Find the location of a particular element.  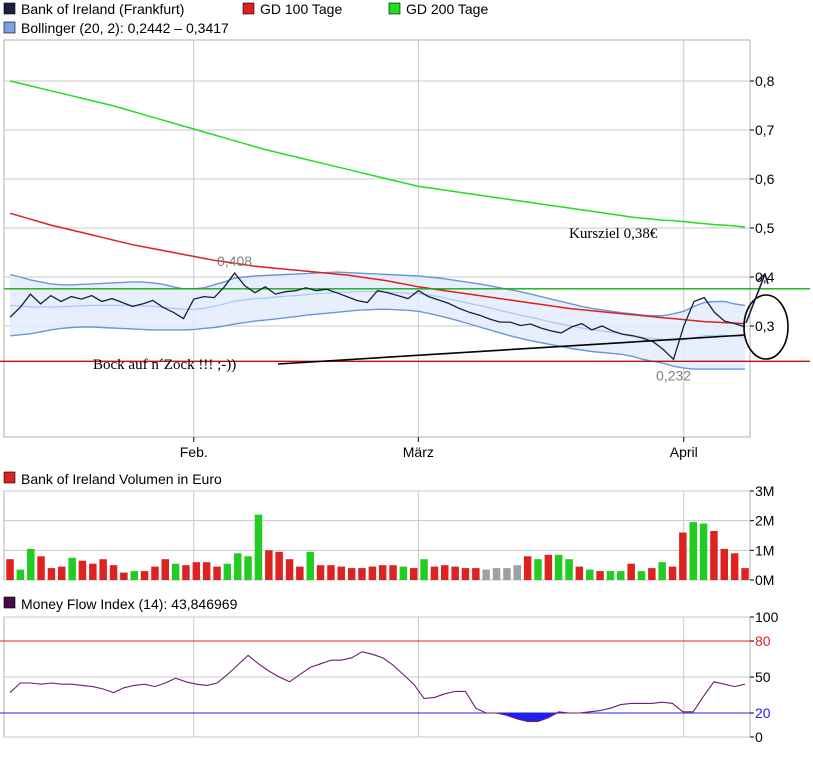

high-value-label: 0,408 is located at coordinates (234, 261).